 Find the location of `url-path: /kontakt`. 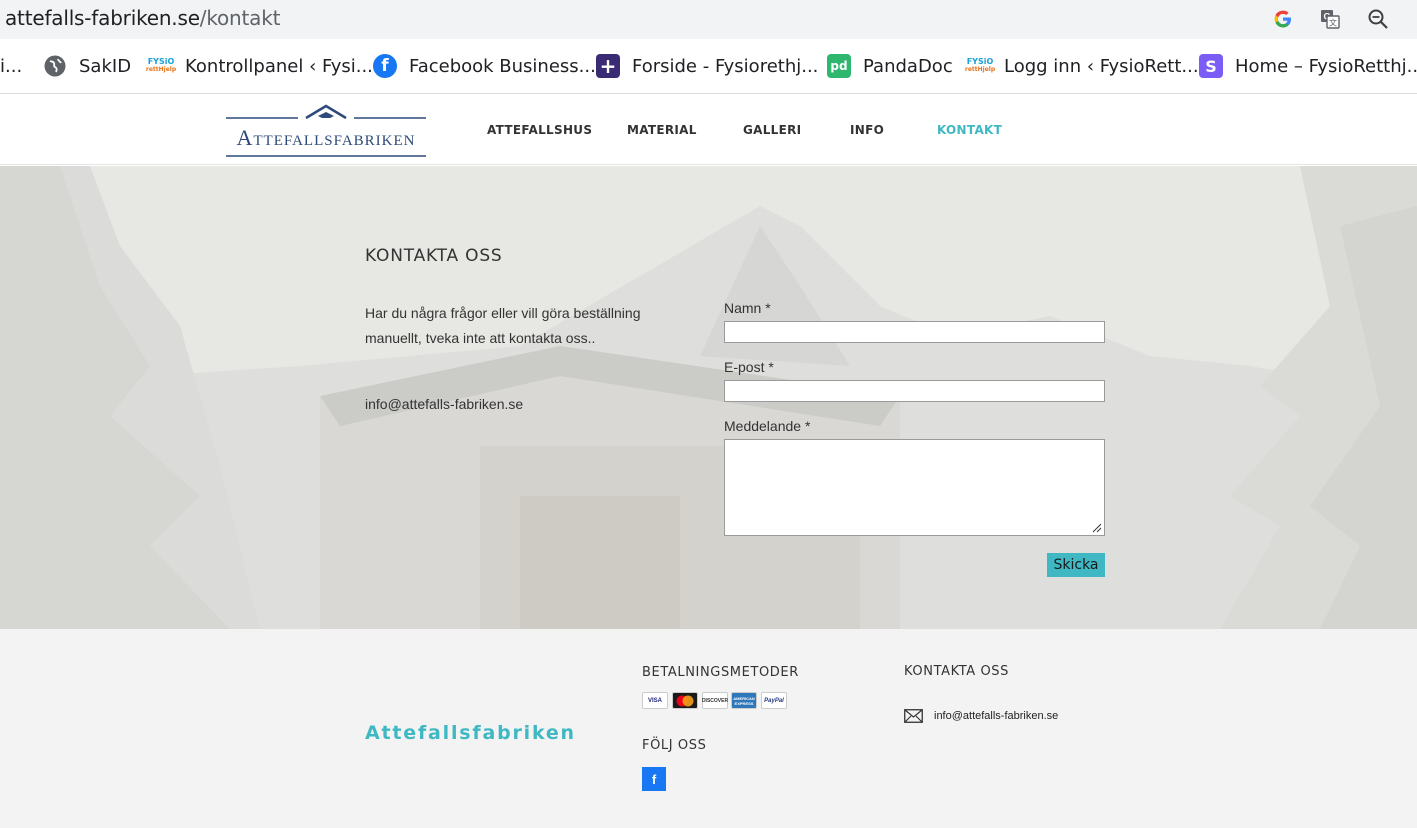

url-path: /kontakt is located at coordinates (240, 18).